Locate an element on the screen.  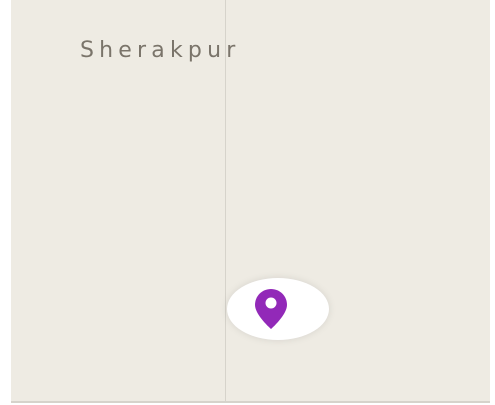
map-pin-shape is located at coordinates (271, 309).